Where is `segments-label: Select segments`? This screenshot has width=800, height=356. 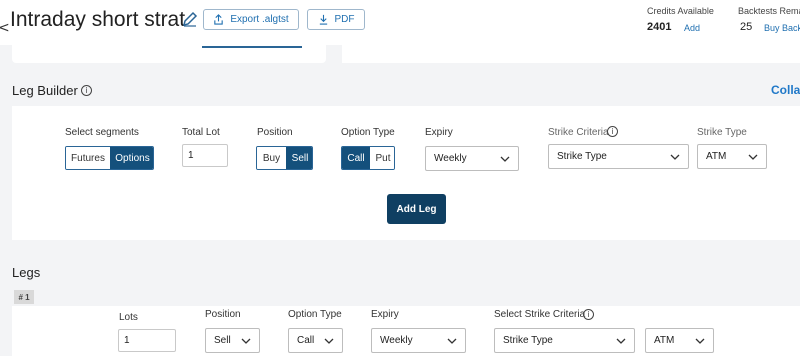
segments-label: Select segments is located at coordinates (102, 132).